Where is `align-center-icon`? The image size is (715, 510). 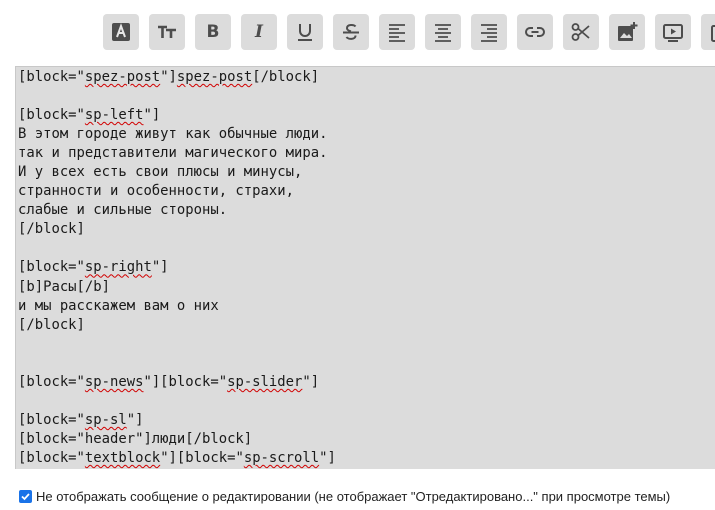
align-center-icon is located at coordinates (443, 32).